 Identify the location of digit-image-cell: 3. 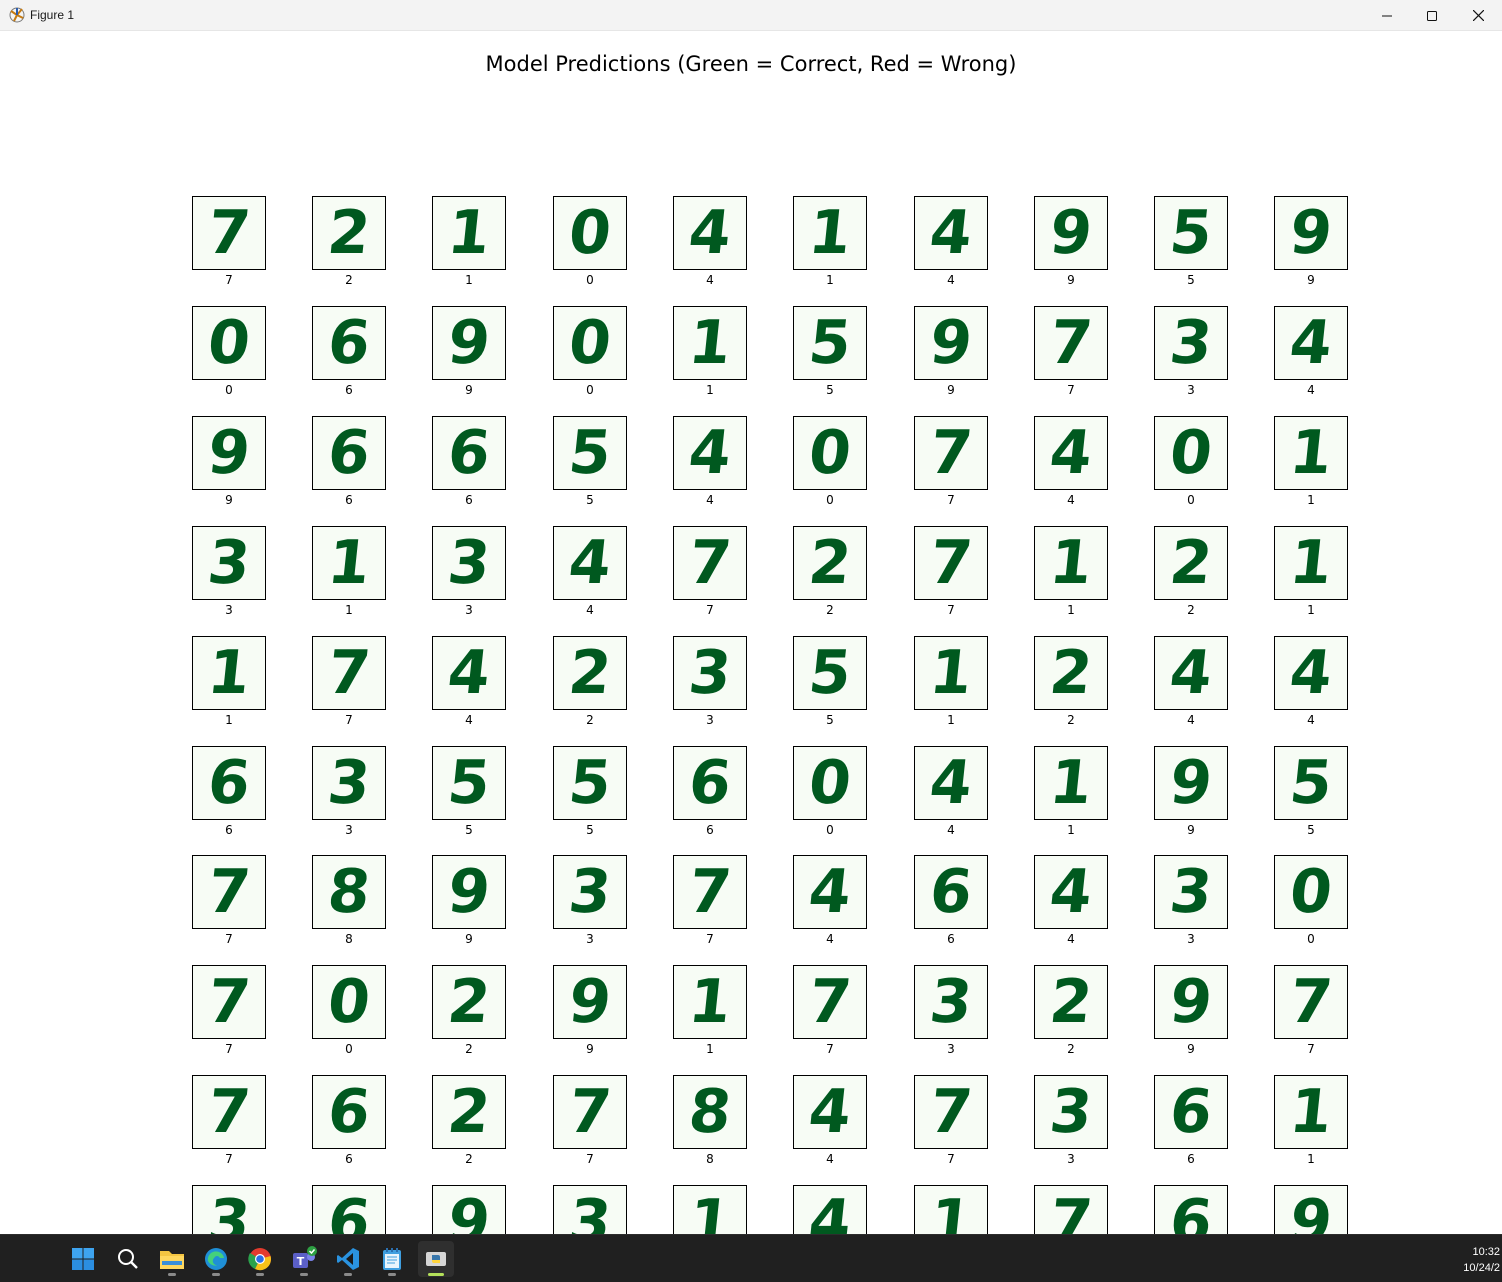
(1191, 892).